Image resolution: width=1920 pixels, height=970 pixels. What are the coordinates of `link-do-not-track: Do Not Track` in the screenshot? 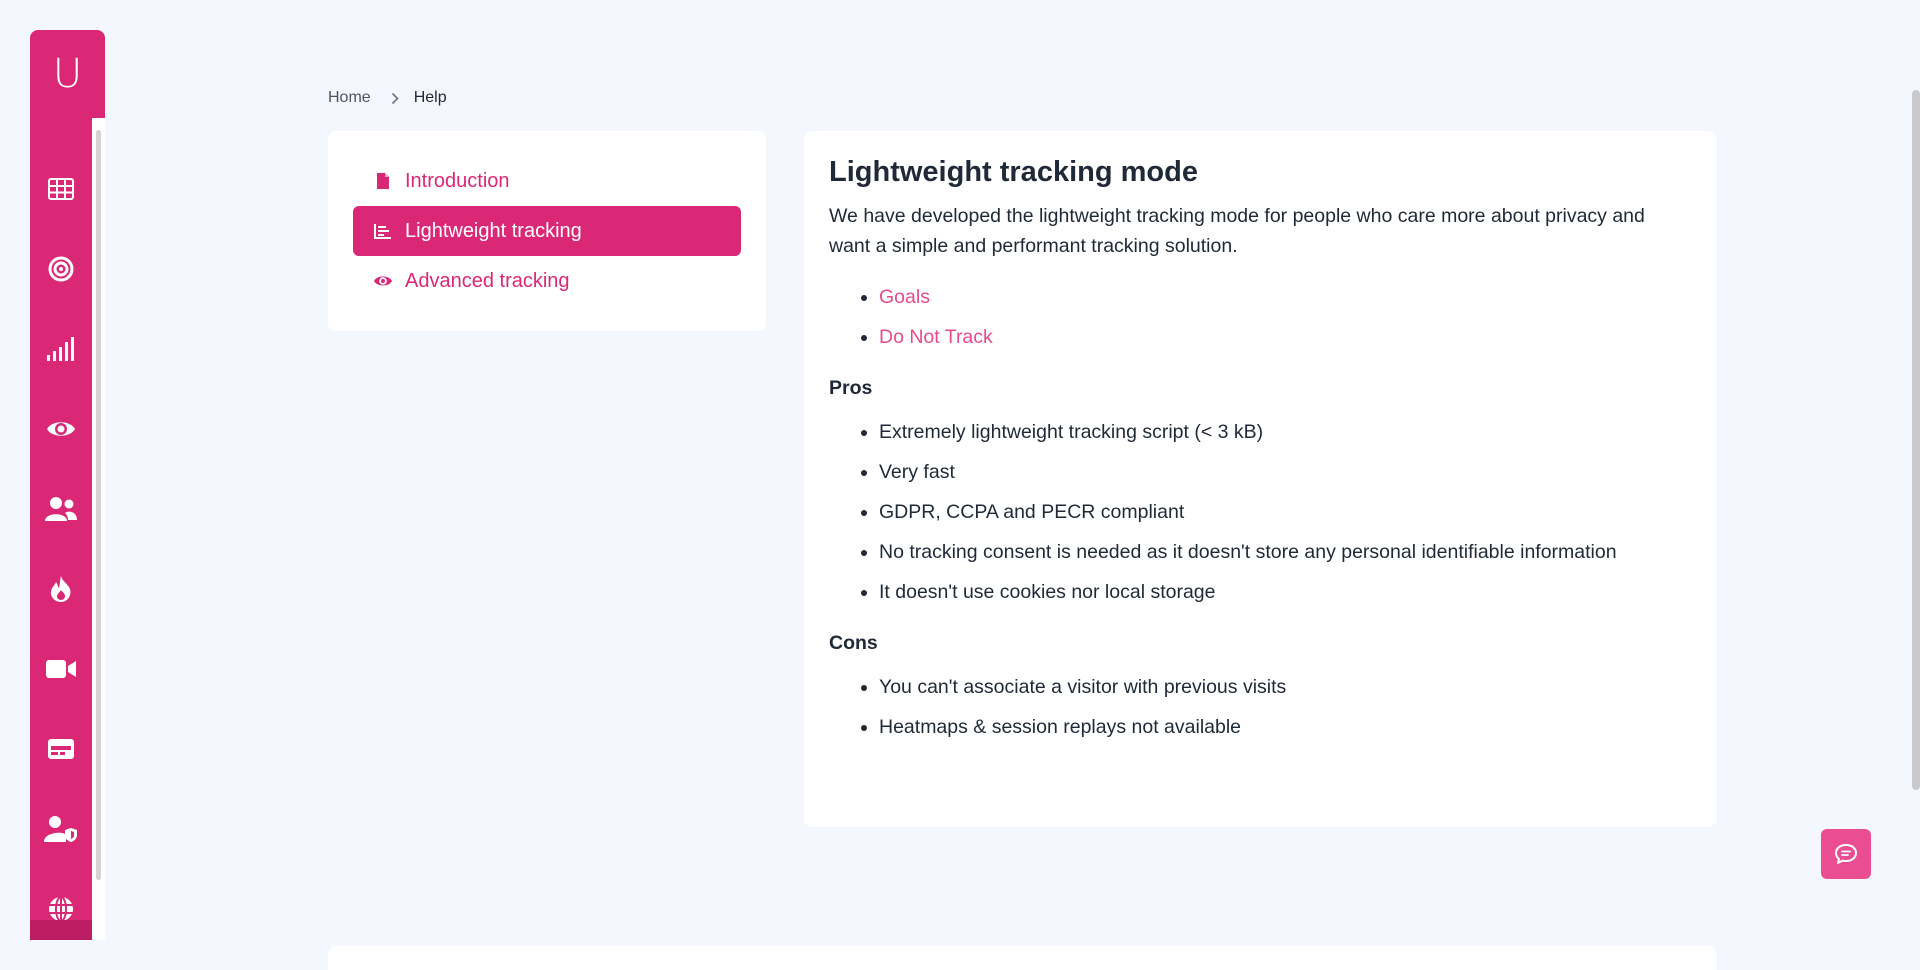 It's located at (936, 337).